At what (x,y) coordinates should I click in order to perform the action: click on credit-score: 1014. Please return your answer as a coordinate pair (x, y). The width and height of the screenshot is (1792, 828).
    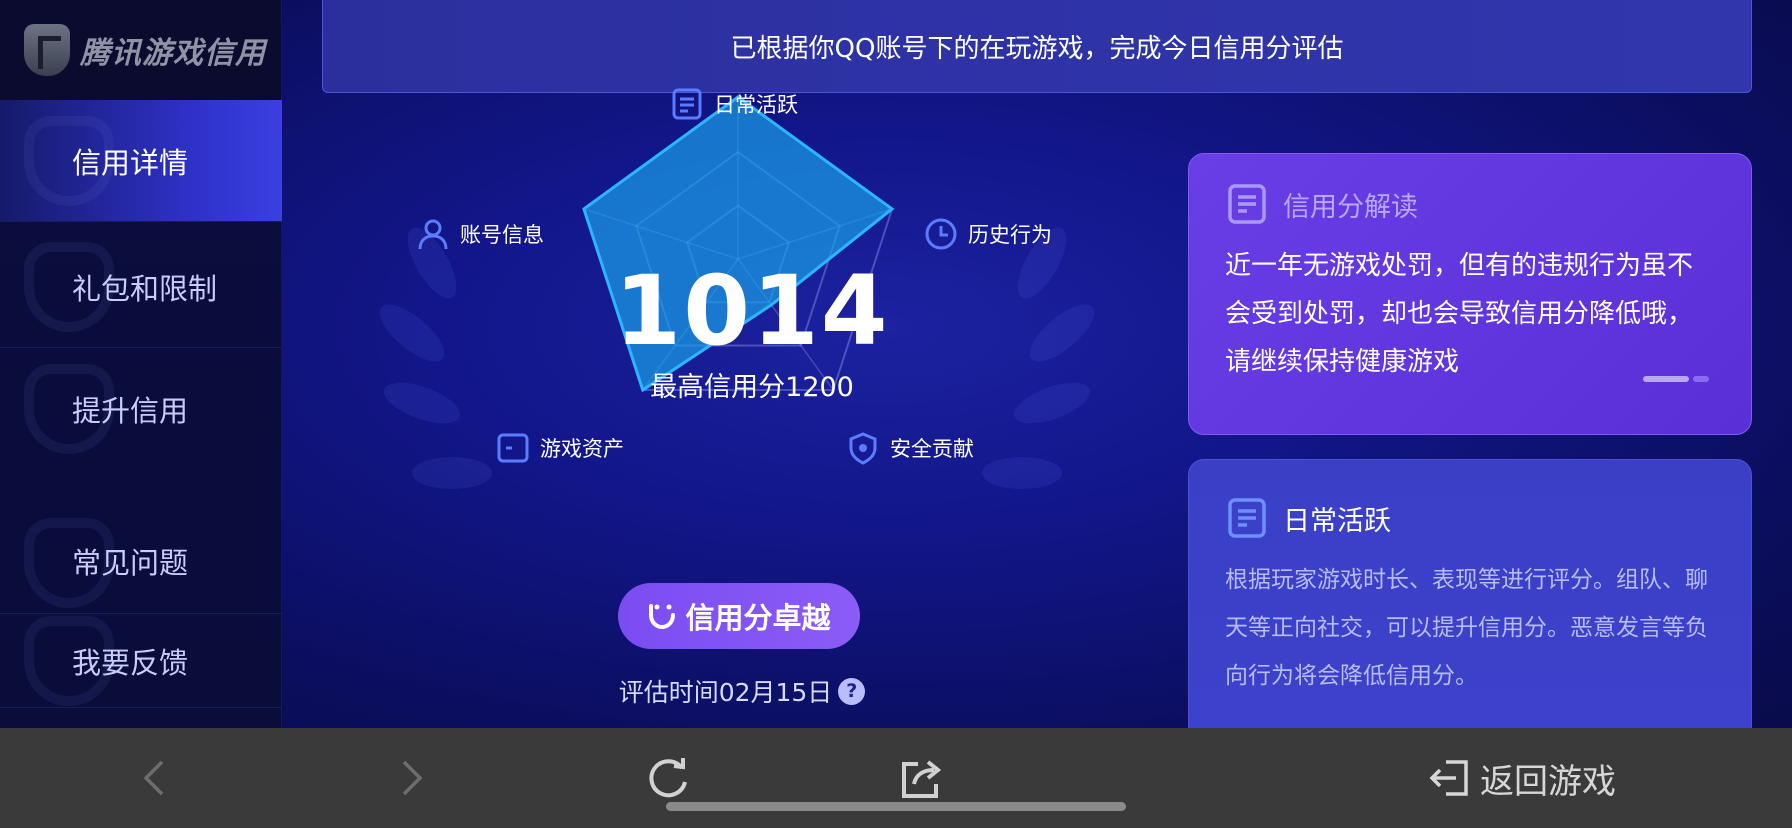
    Looking at the image, I should click on (752, 311).